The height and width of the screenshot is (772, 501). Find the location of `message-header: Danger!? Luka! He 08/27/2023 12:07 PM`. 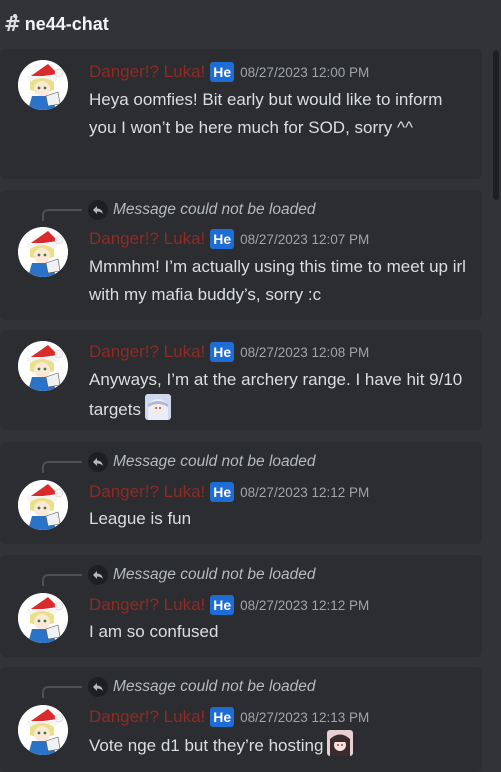

message-header: Danger!? Luka! He 08/27/2023 12:07 PM is located at coordinates (229, 239).